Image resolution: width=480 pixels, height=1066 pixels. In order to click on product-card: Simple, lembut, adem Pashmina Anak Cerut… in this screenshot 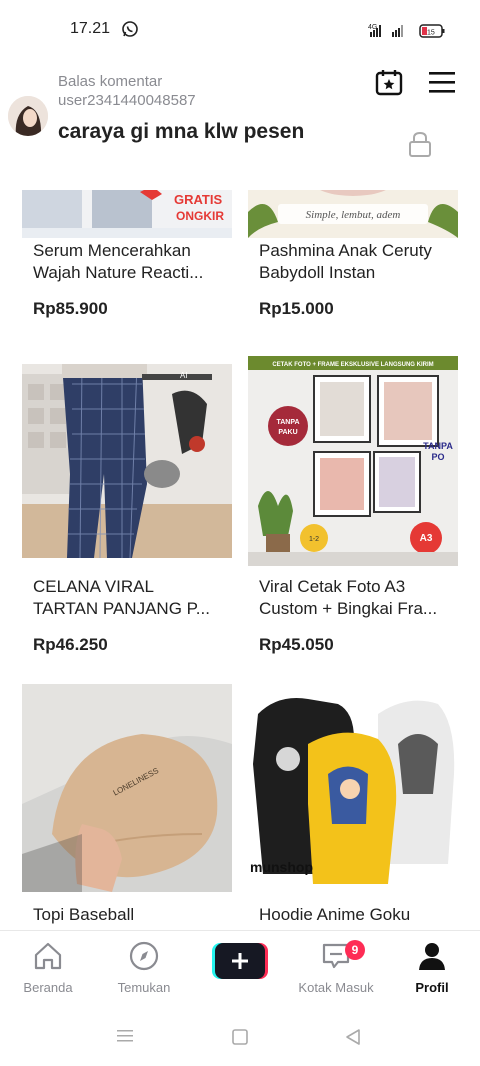, I will do `click(353, 266)`.